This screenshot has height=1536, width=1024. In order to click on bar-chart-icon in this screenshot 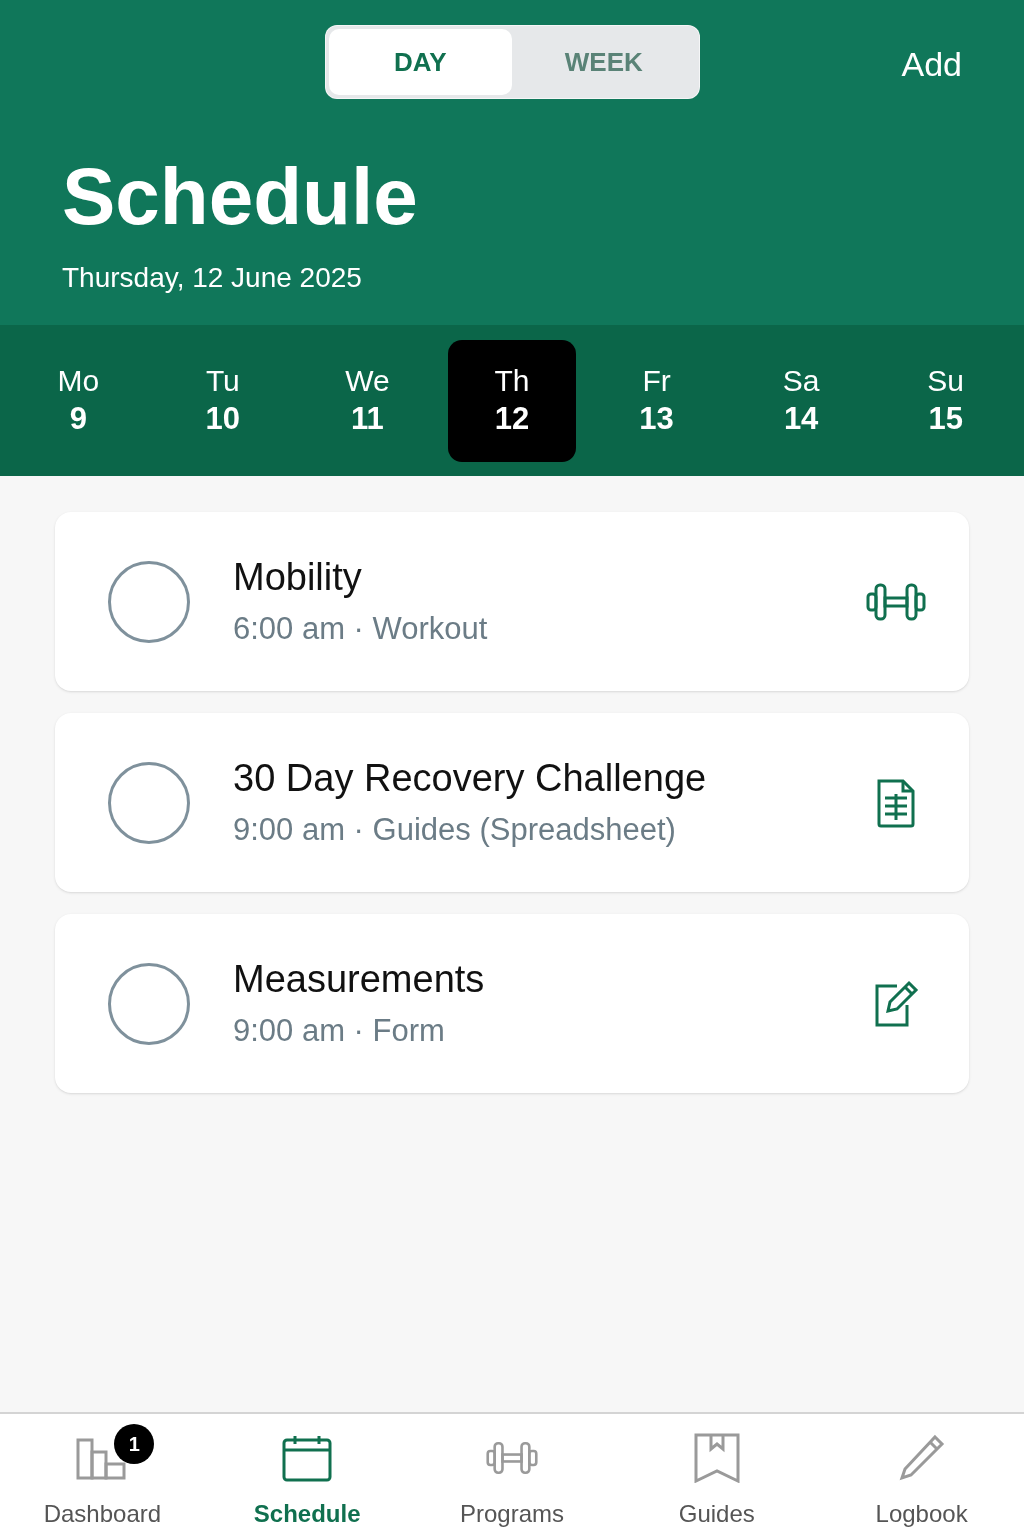, I will do `click(102, 1458)`.